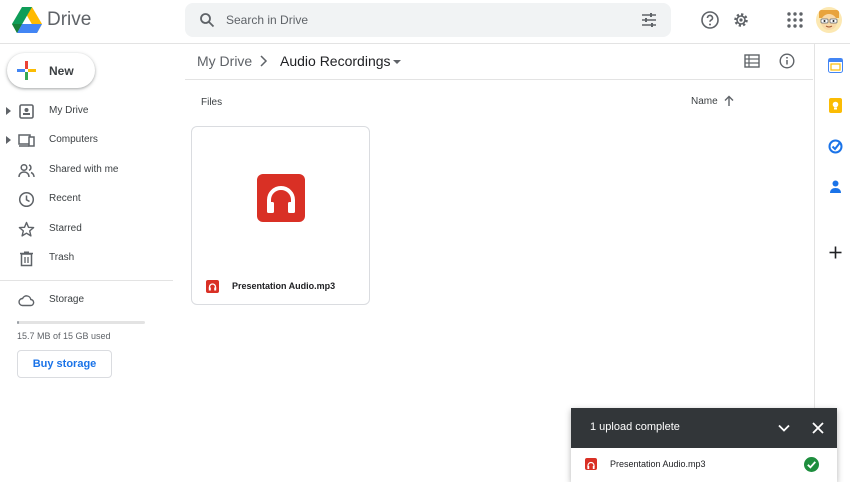 This screenshot has height=482, width=850. I want to click on sidebar-item-label: Shared with me, so click(84, 169).